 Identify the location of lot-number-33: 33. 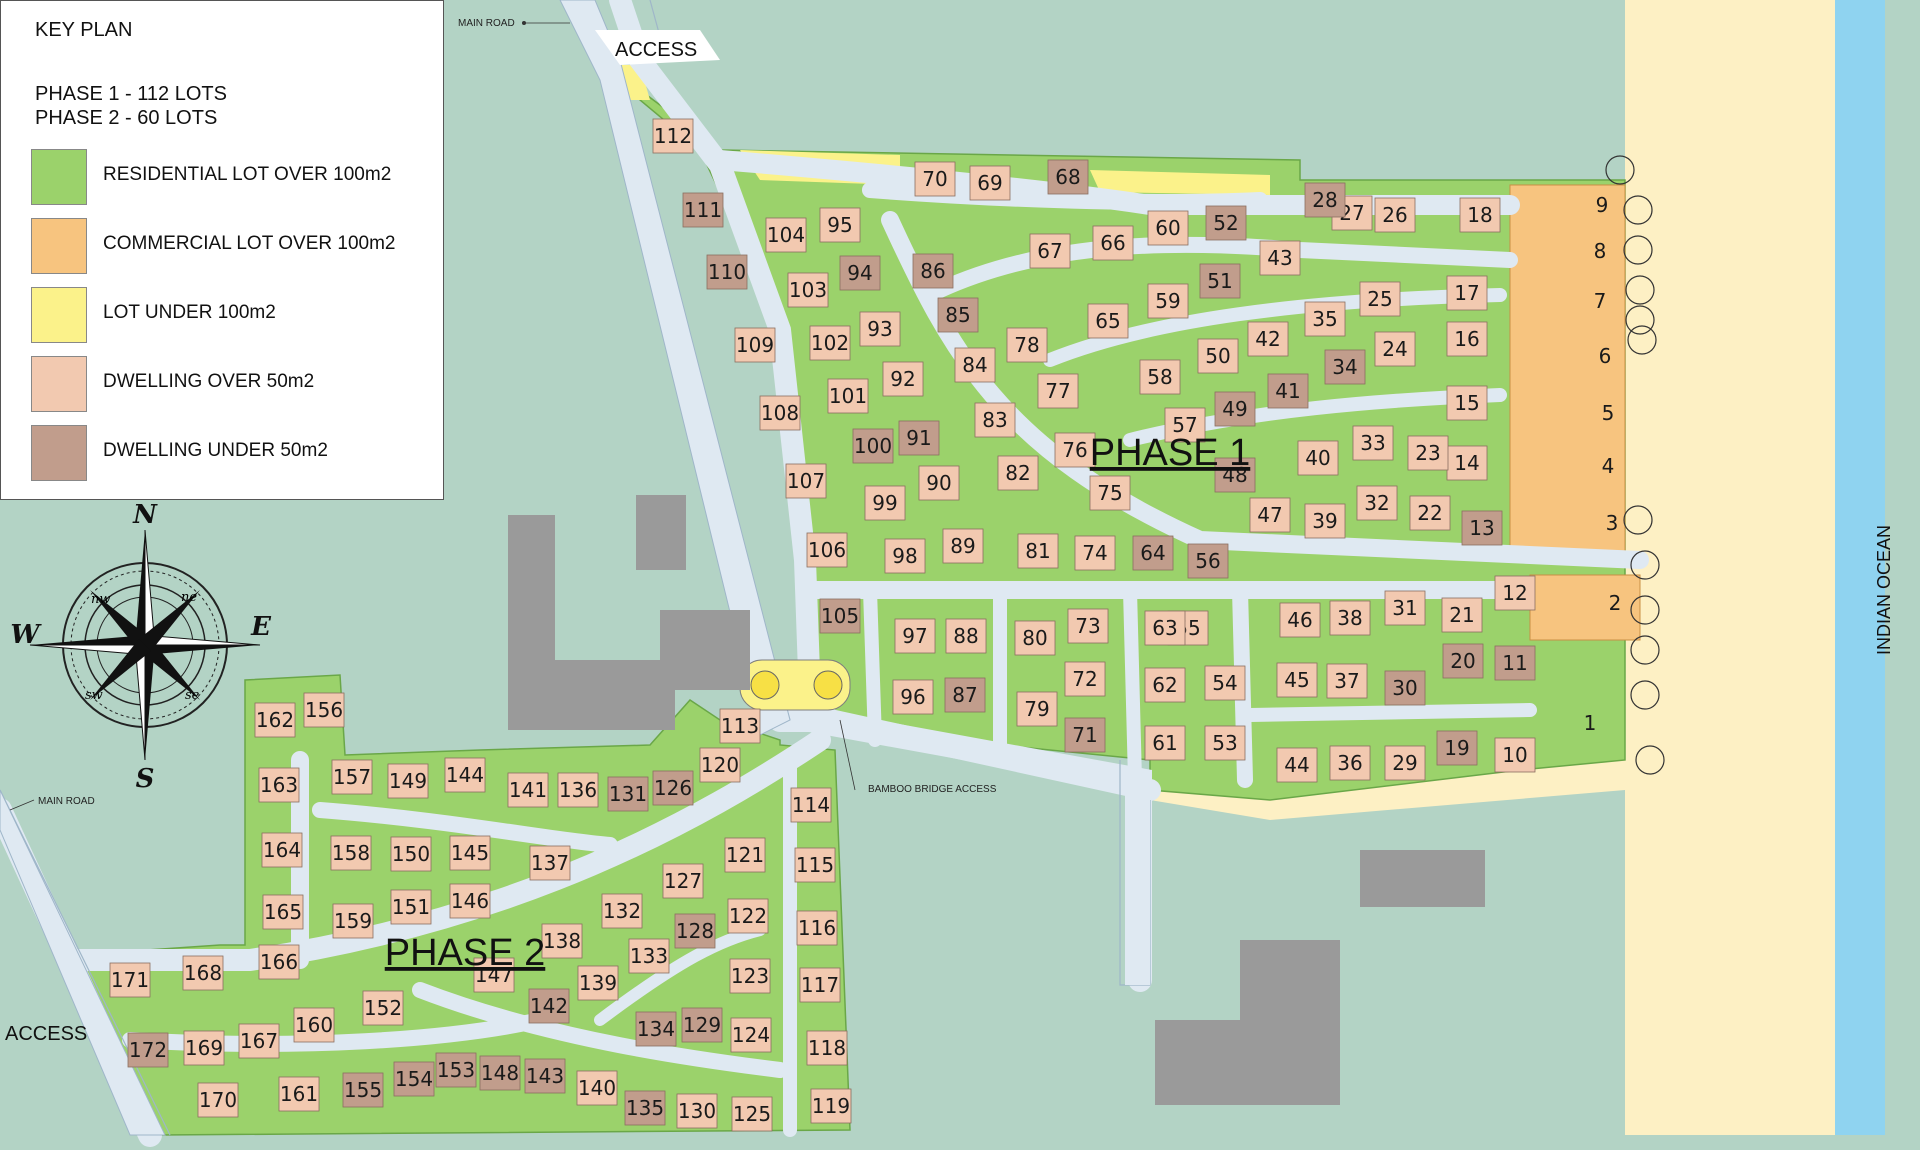
(1372, 443).